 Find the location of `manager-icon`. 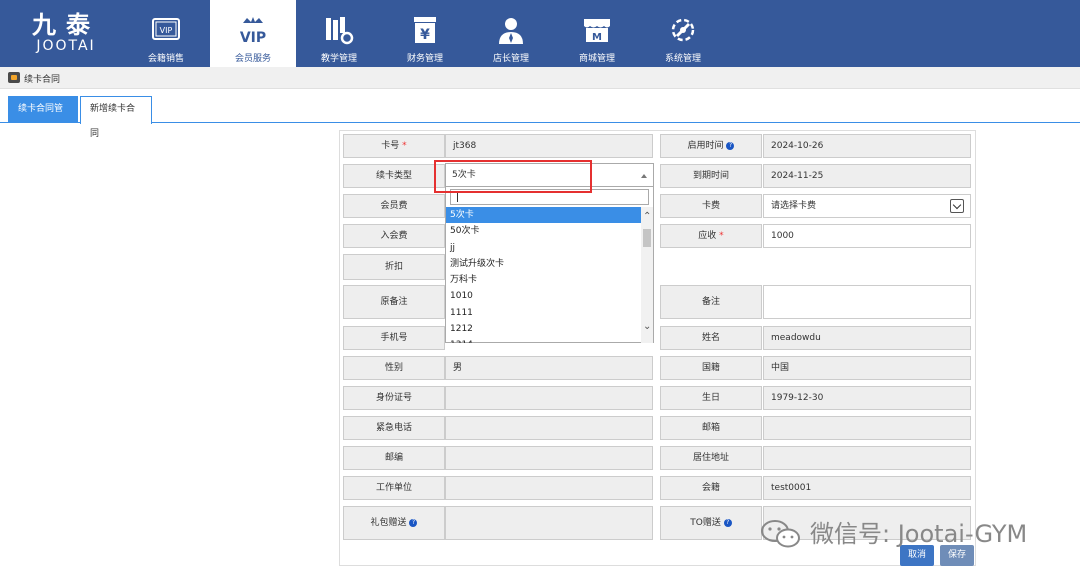

manager-icon is located at coordinates (511, 31).